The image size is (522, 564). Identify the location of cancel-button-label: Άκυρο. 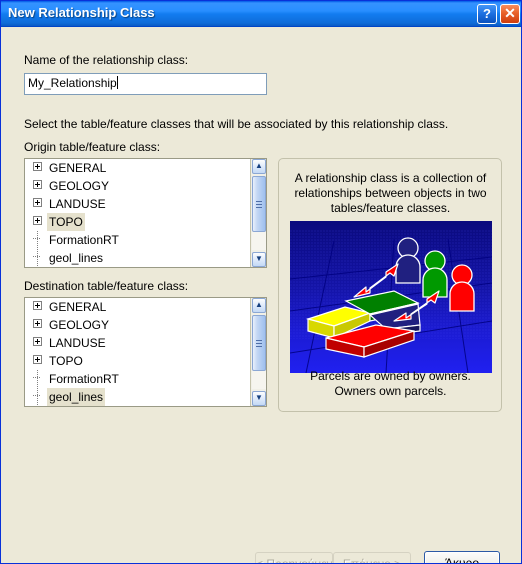
(462, 560).